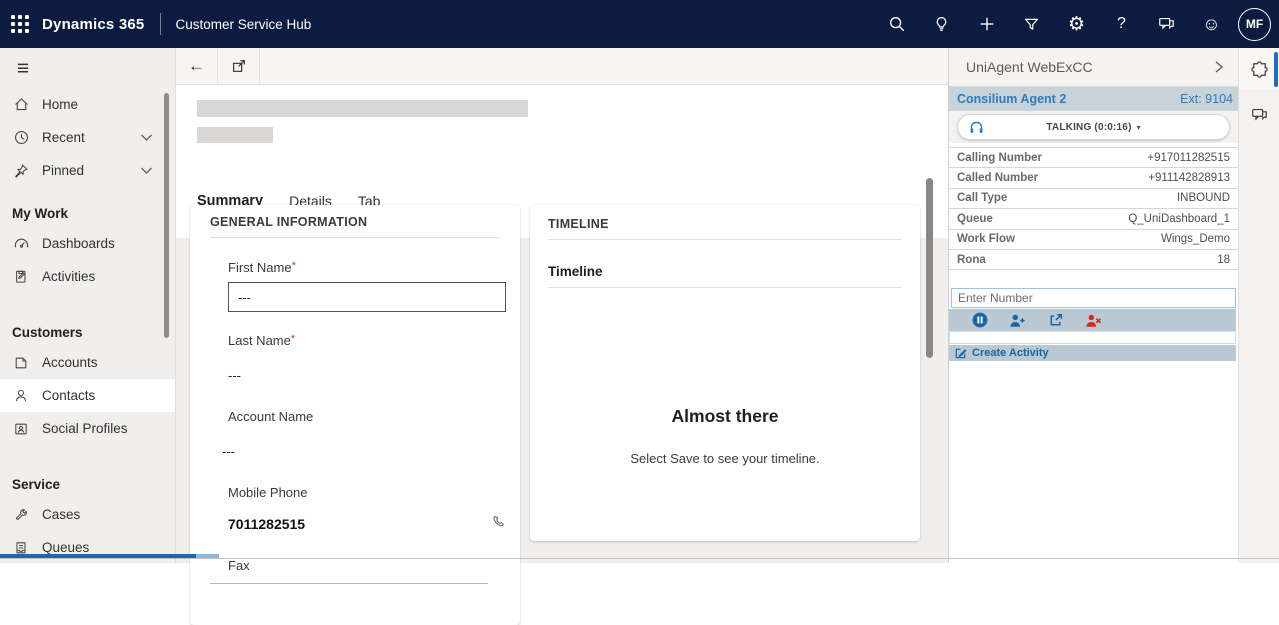 Image resolution: width=1279 pixels, height=625 pixels. I want to click on blank-strip, so click(1092, 337).